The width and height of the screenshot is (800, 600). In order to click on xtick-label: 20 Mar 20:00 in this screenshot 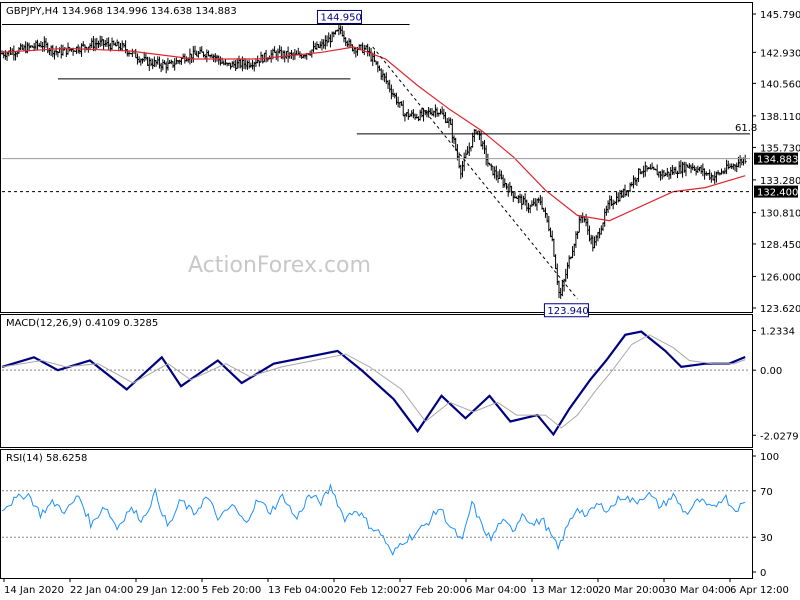, I will do `click(631, 590)`.